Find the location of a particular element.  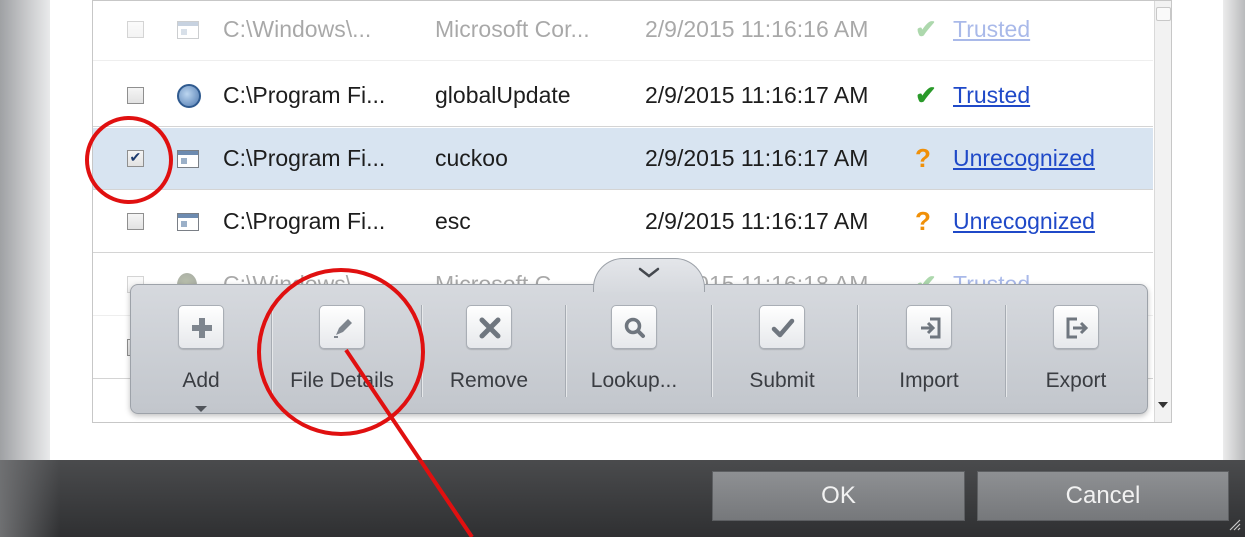

submit-button-face is located at coordinates (782, 327).